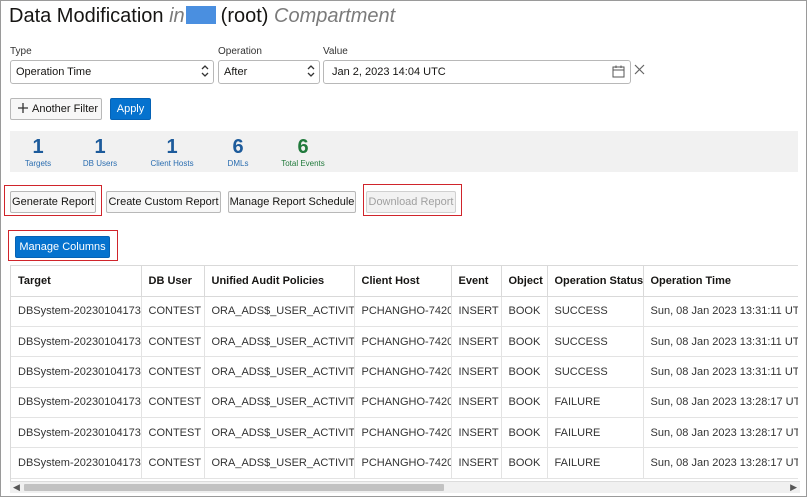 This screenshot has width=807, height=497. I want to click on column-header-target: Target, so click(76, 281).